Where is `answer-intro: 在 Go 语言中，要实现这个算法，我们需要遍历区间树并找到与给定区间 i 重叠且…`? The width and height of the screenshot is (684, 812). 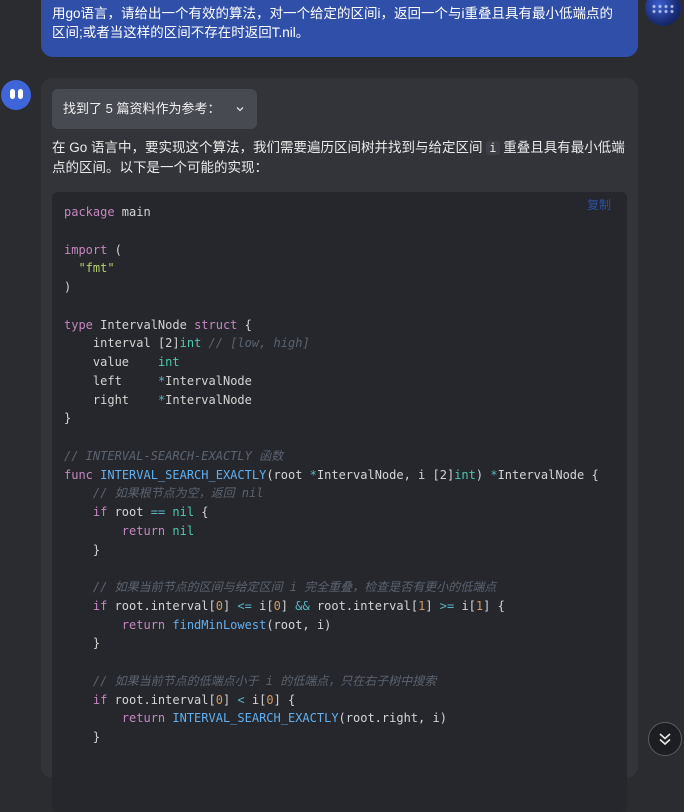 answer-intro: 在 Go 语言中，要实现这个算法，我们需要遍历区间树并找到与给定区间 i 重叠且… is located at coordinates (339, 158).